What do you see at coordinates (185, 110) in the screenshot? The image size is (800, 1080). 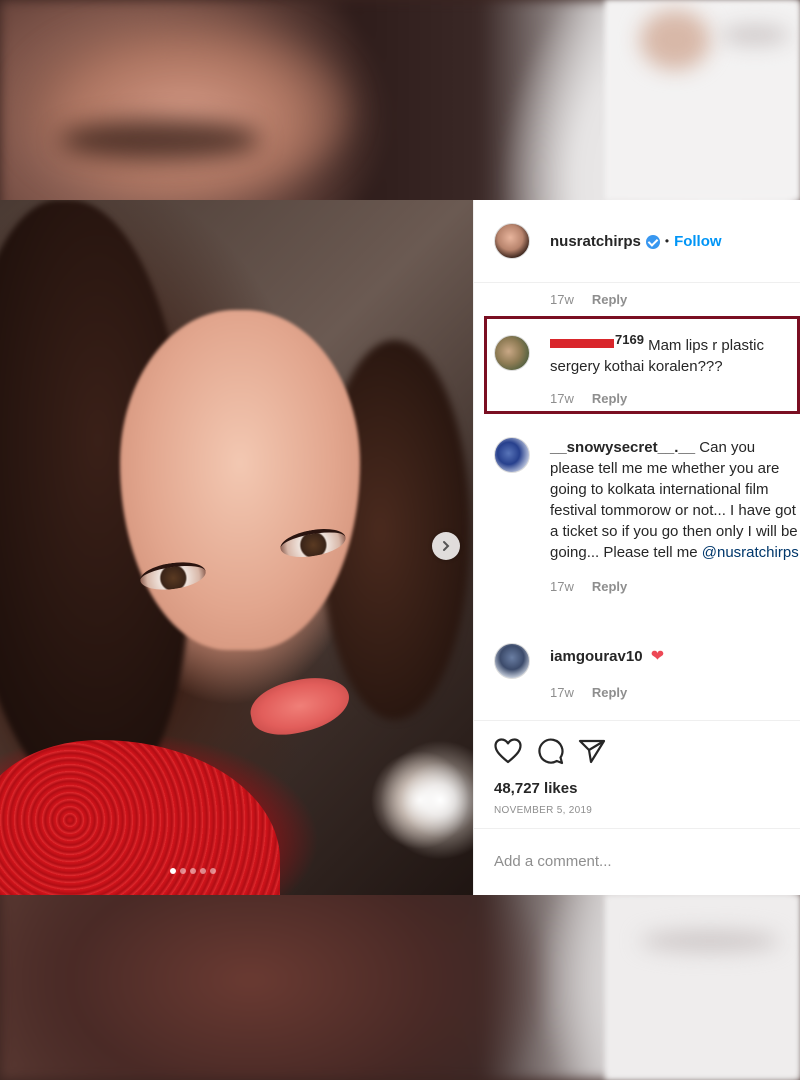 I see `blurred-background-face` at bounding box center [185, 110].